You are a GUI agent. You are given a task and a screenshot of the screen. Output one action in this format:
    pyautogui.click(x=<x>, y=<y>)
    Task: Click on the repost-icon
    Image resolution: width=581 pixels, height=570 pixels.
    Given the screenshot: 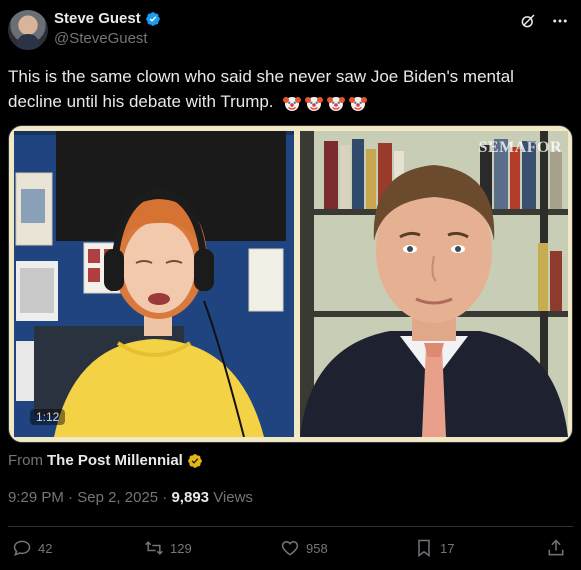 What is the action you would take?
    pyautogui.click(x=154, y=548)
    